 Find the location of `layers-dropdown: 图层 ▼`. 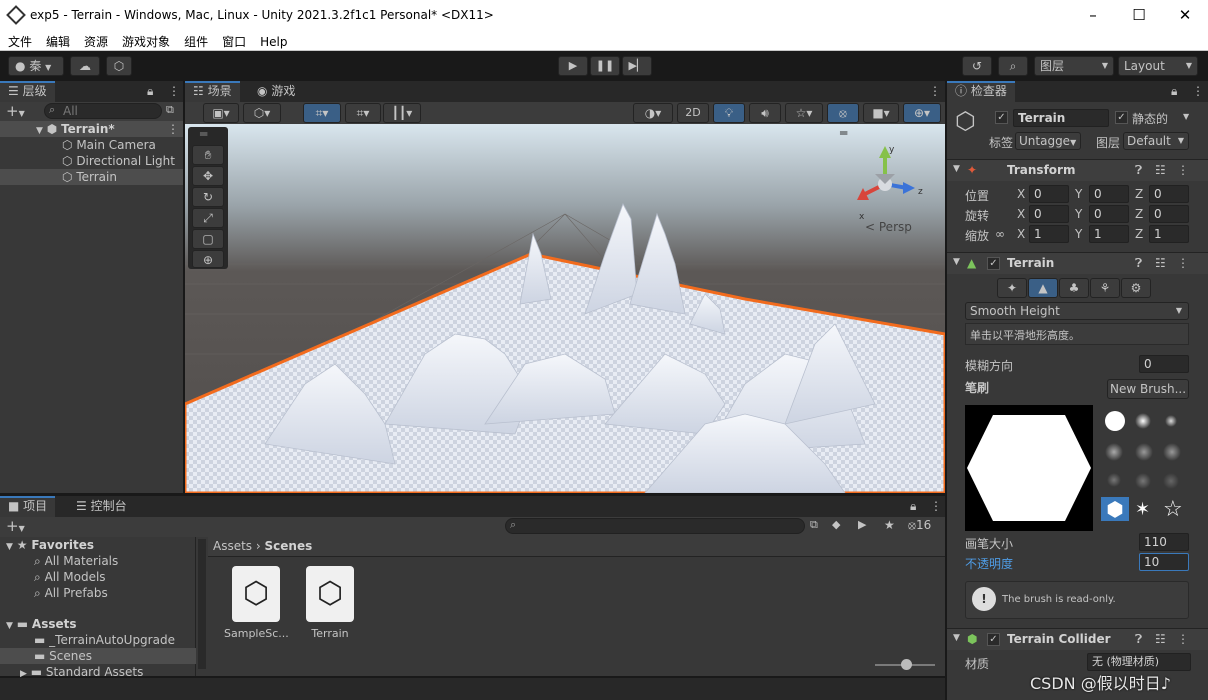

layers-dropdown: 图层 ▼ is located at coordinates (1074, 66).